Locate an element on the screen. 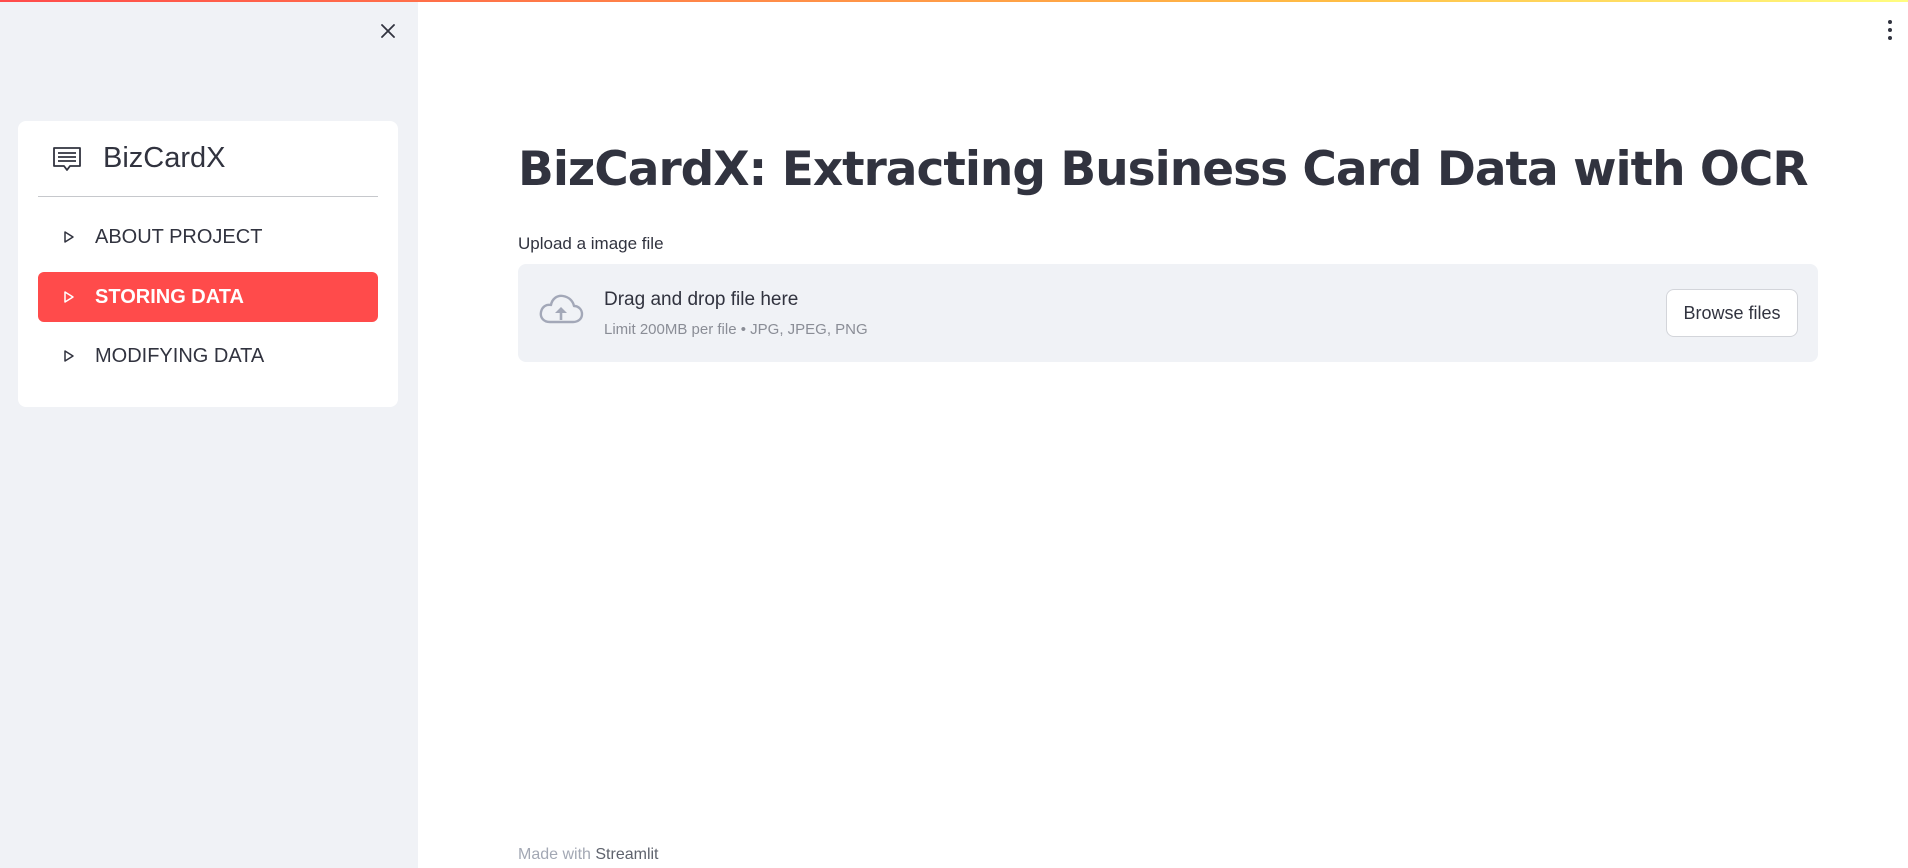 The width and height of the screenshot is (1908, 868). dropzone-limits: Limit 200MB per file • JPG, JPEG, PNG is located at coordinates (736, 329).